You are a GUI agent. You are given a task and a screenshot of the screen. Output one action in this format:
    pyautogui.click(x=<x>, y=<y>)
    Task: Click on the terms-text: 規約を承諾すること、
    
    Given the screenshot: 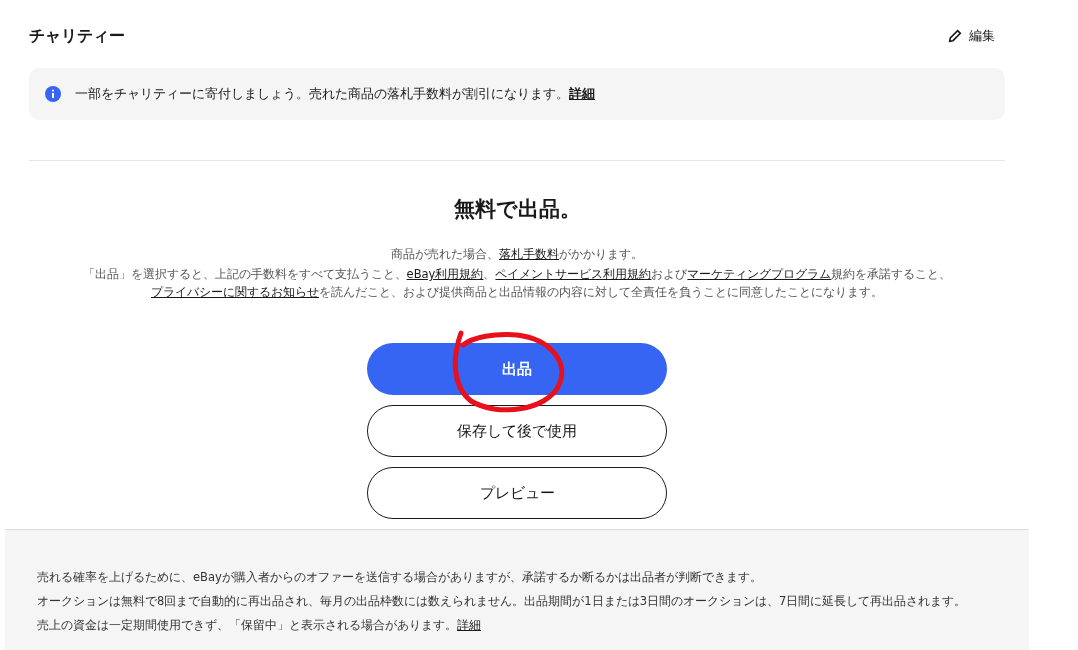 What is the action you would take?
    pyautogui.click(x=891, y=274)
    